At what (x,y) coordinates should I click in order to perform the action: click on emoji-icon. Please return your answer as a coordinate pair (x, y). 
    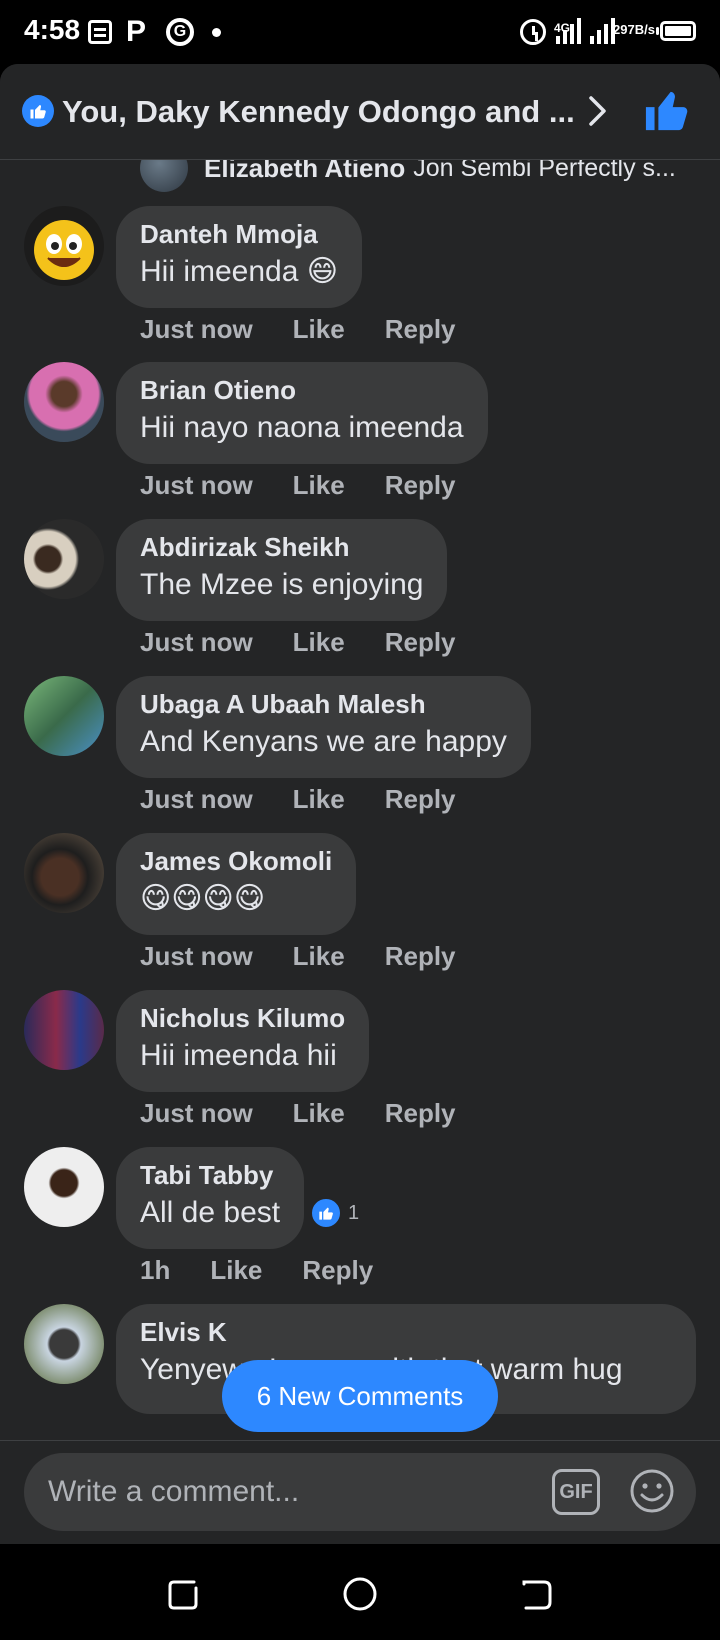
    Looking at the image, I should click on (652, 1491).